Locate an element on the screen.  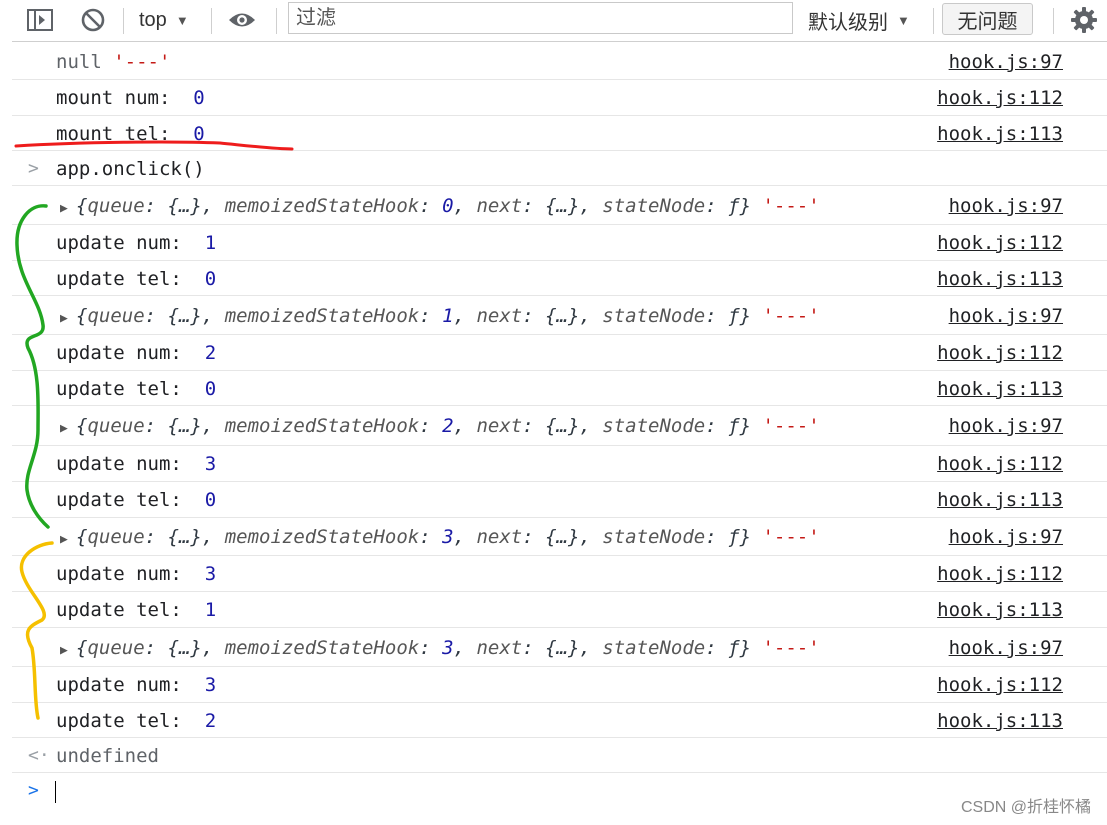
console-message-text: update tel: 2 is located at coordinates (136, 721).